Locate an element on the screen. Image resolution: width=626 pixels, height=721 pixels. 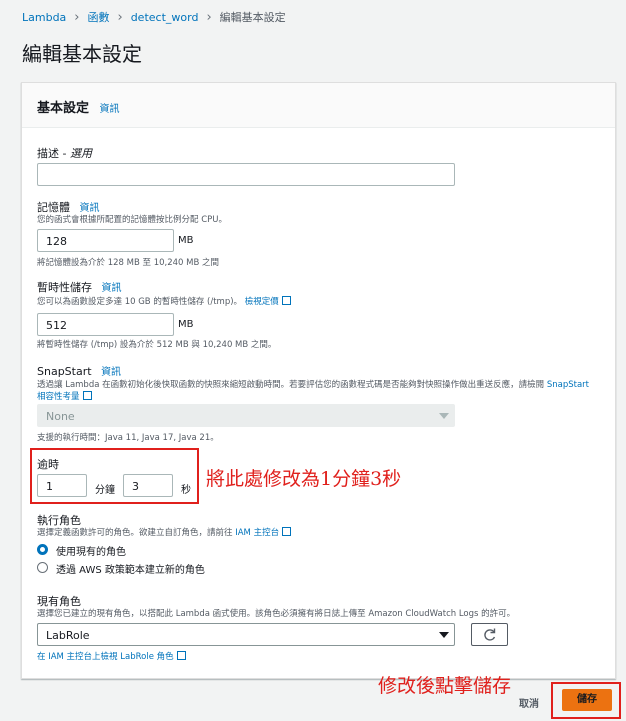
ephemeral-info-link: 資訊 is located at coordinates (112, 288).